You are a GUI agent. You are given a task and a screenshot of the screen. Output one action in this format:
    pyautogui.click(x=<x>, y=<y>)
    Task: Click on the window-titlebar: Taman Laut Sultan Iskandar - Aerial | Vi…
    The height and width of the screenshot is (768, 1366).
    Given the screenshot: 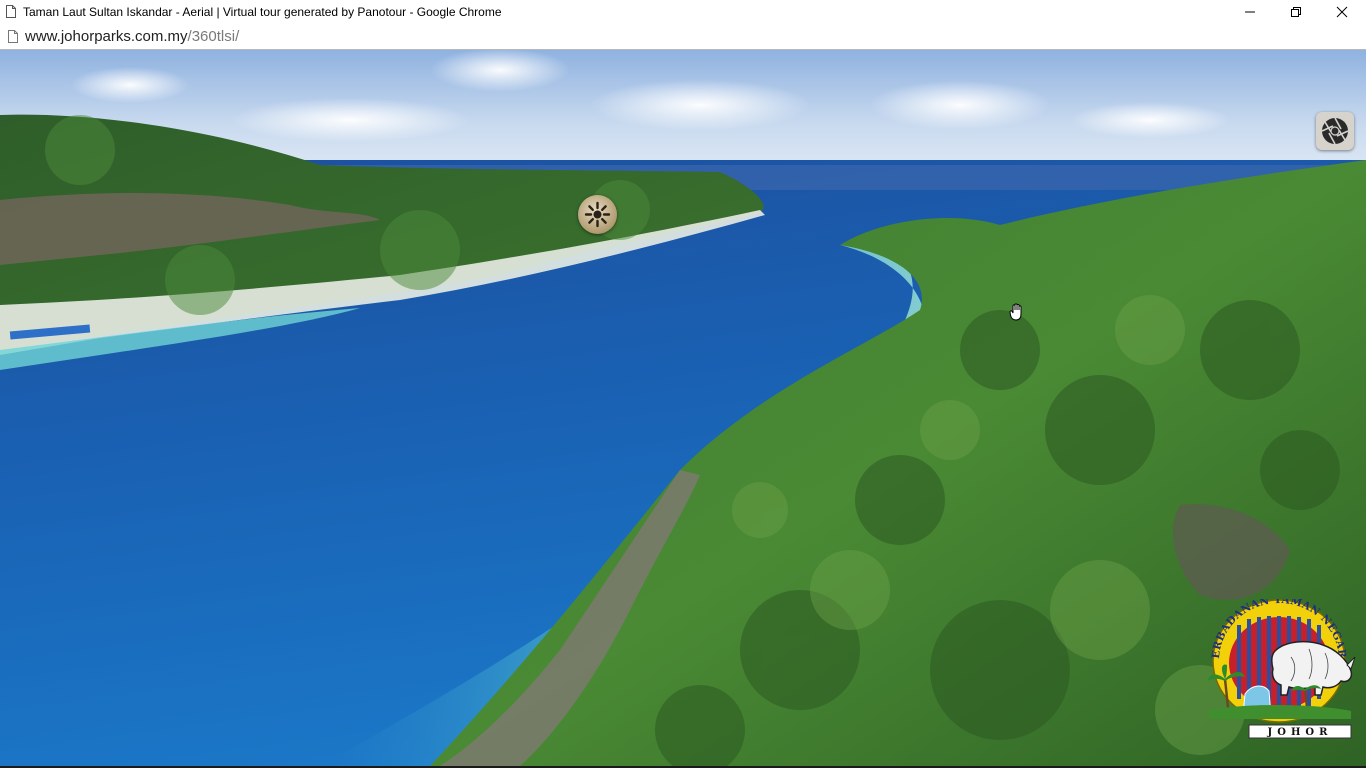 What is the action you would take?
    pyautogui.click(x=683, y=12)
    